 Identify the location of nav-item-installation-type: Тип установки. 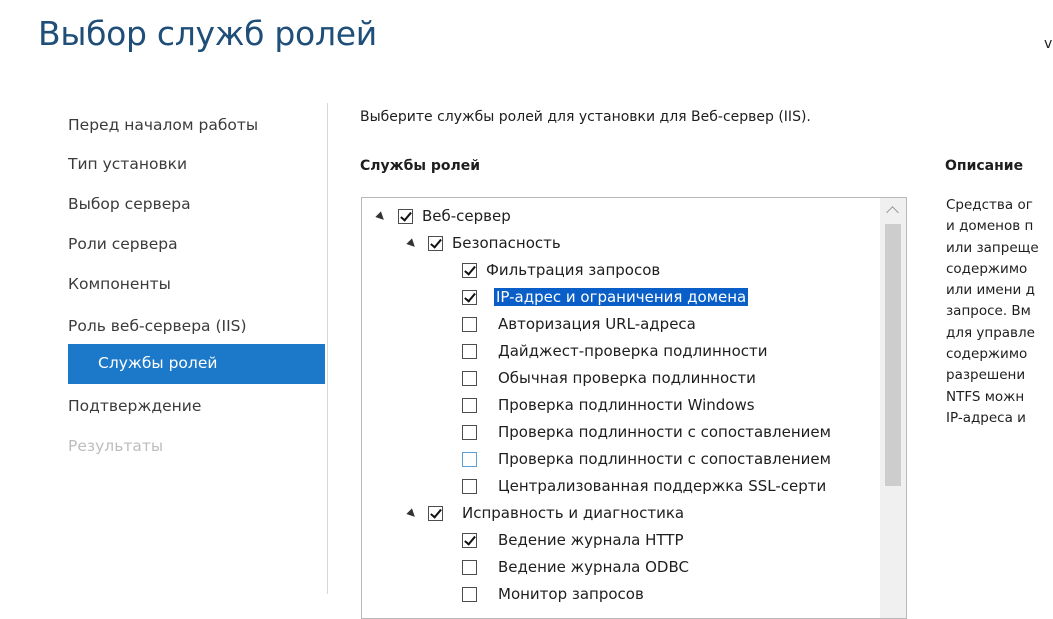
(127, 164).